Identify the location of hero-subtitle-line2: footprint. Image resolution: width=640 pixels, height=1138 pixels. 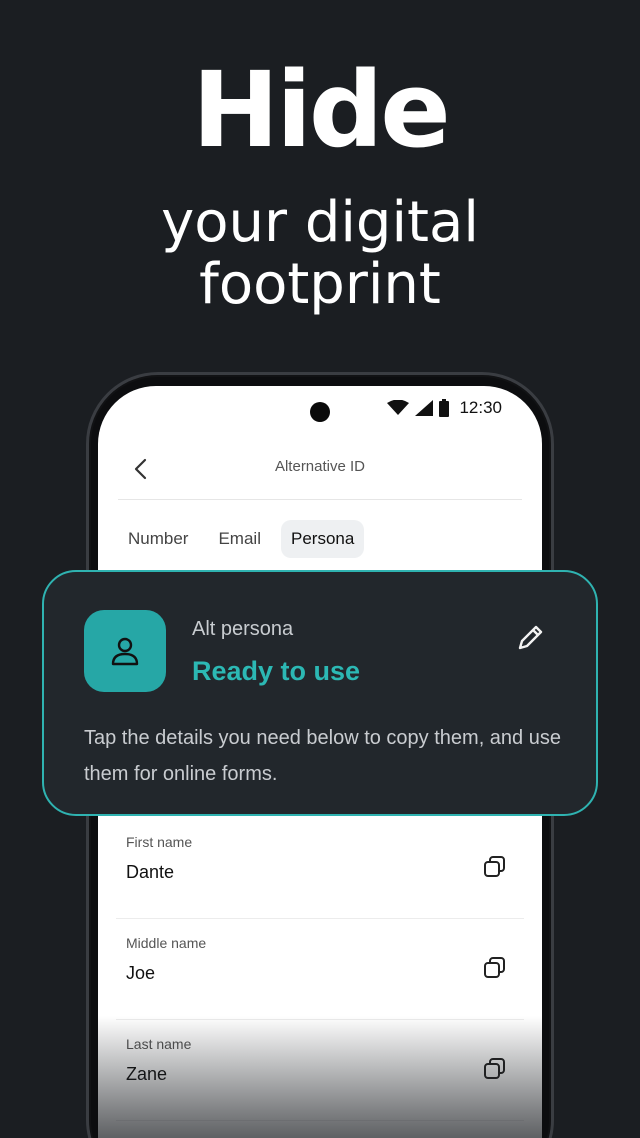
(320, 284).